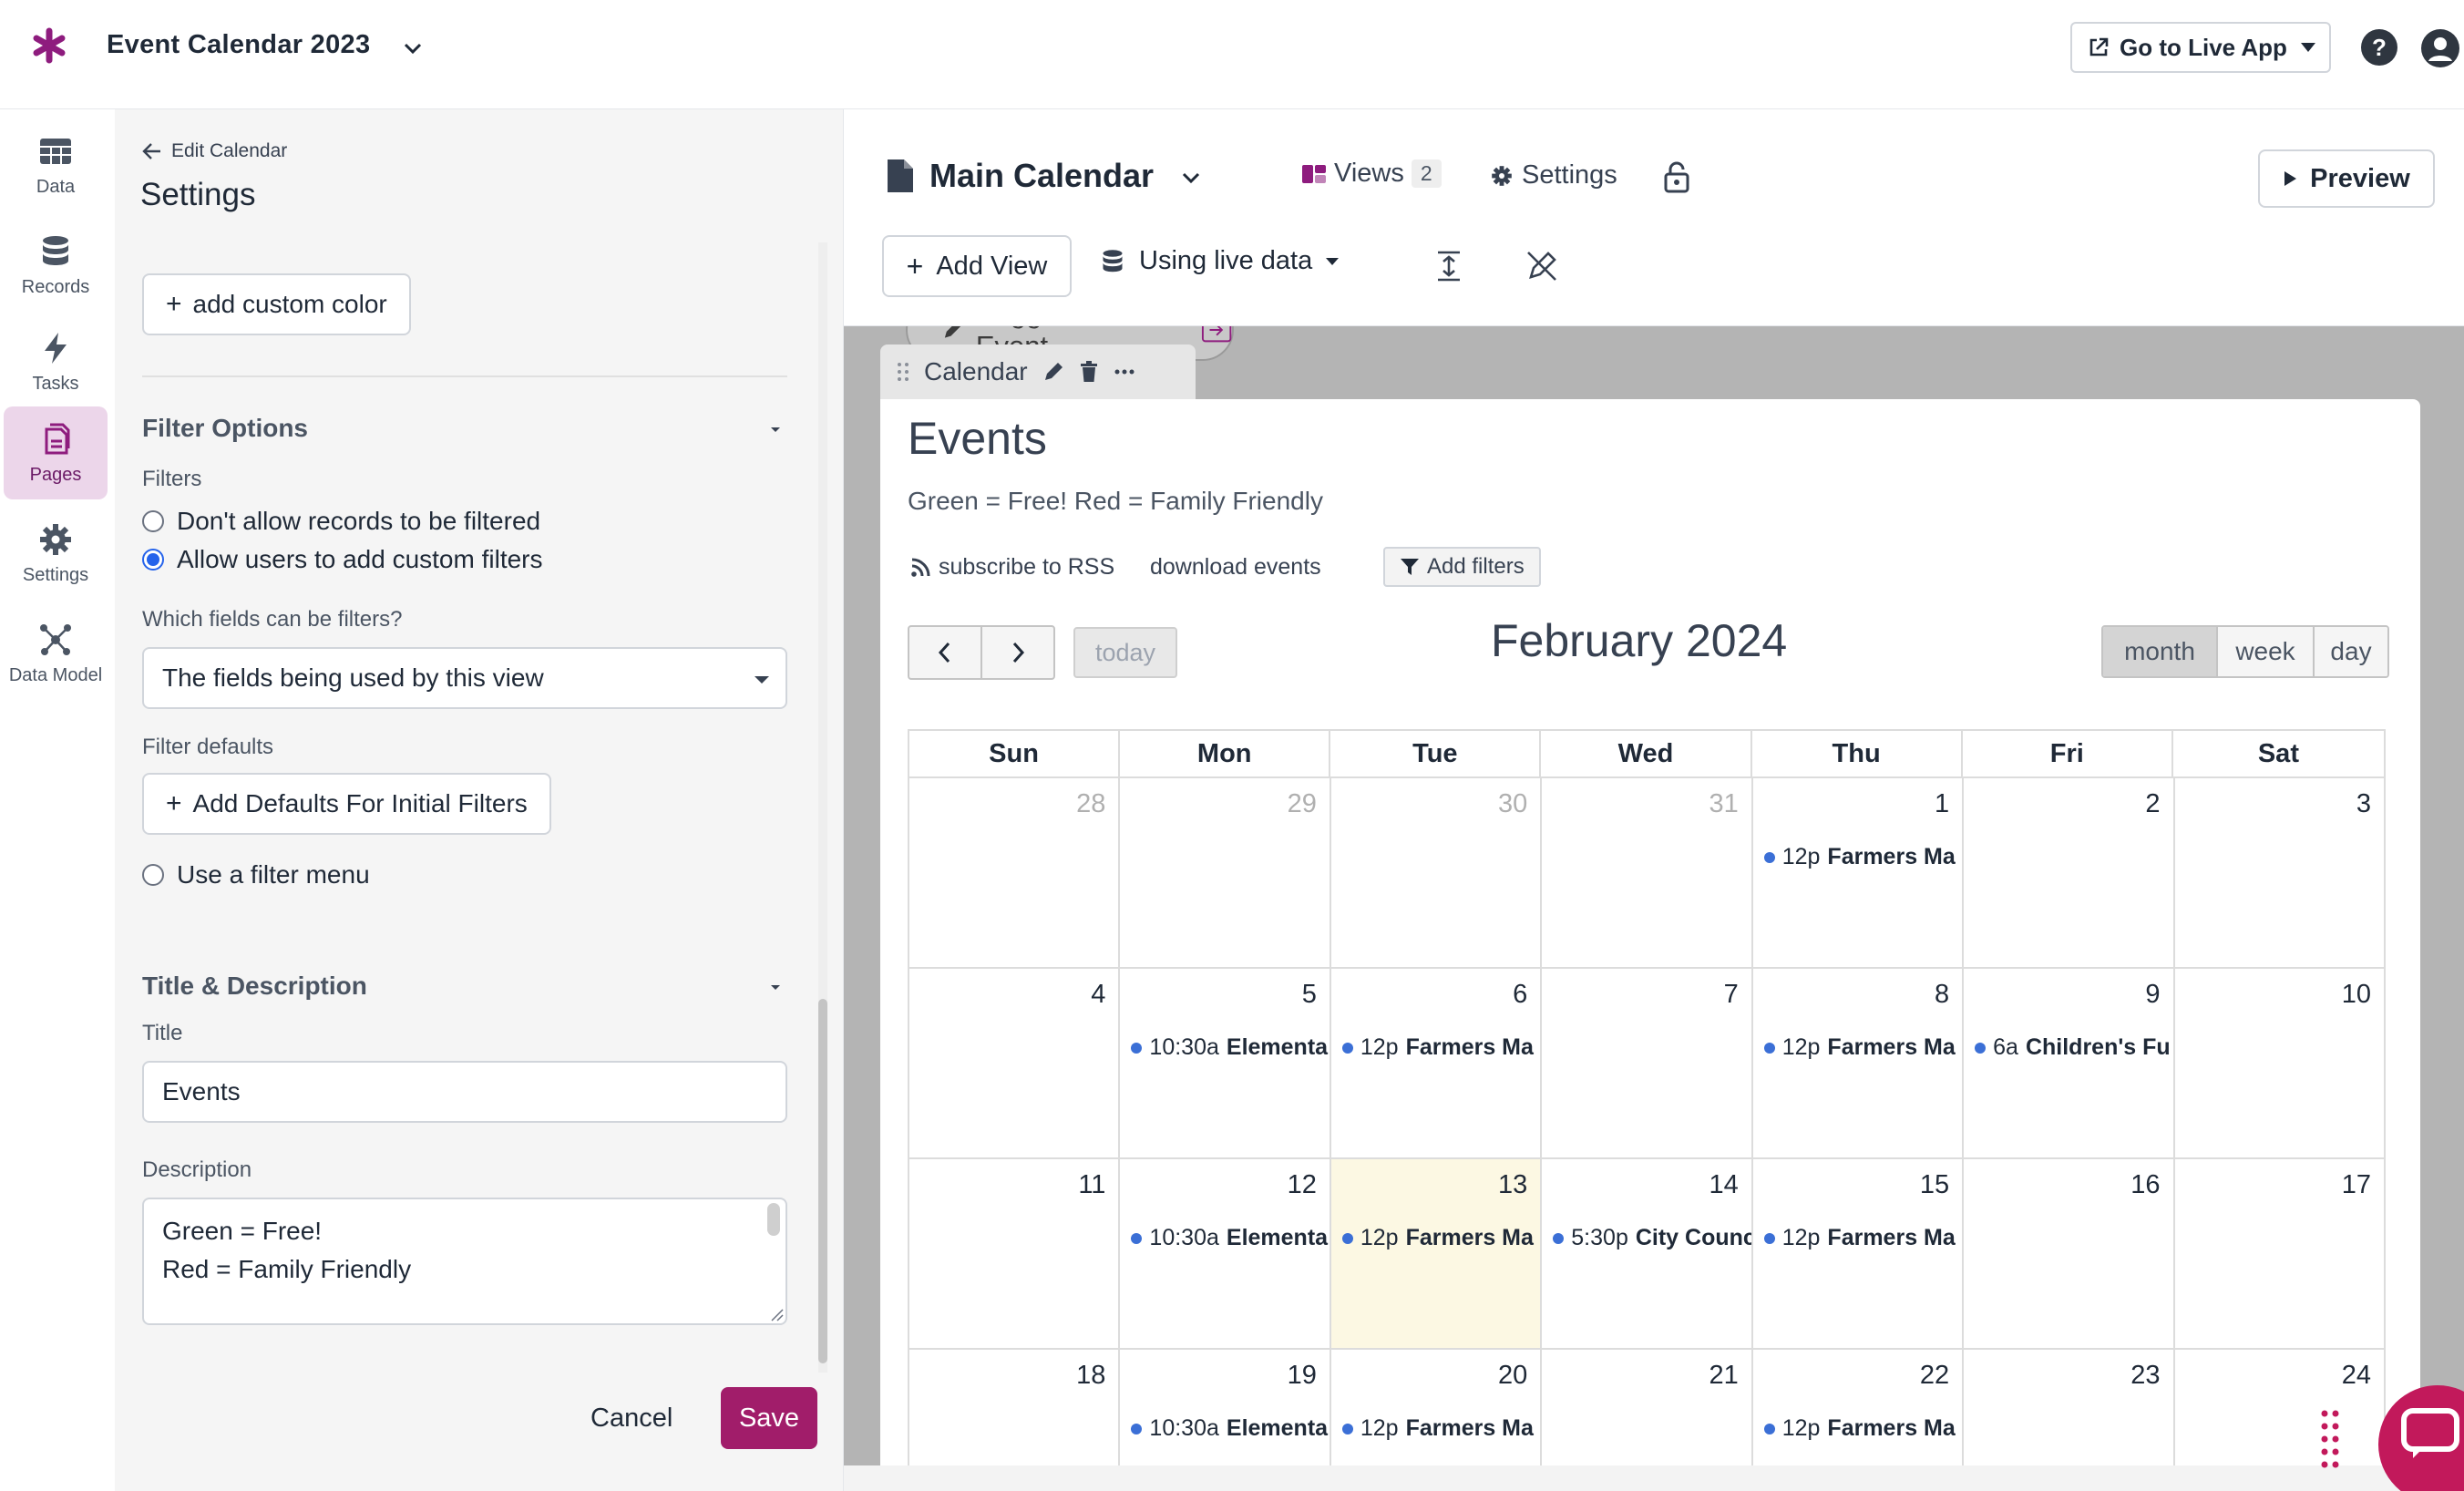 This screenshot has height=1491, width=2464. What do you see at coordinates (1437, 1407) in the screenshot?
I see `calendar-day: 20 12p Farmers Ma` at bounding box center [1437, 1407].